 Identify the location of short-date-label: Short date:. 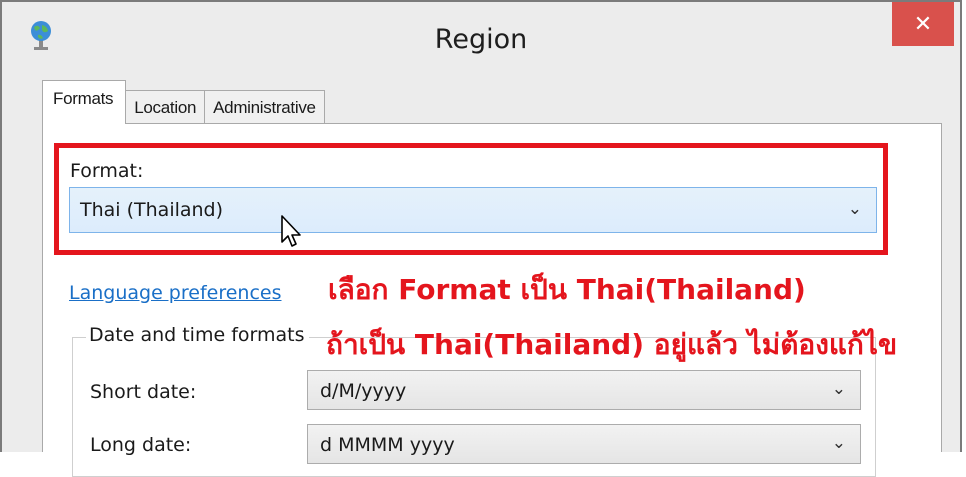
(143, 392).